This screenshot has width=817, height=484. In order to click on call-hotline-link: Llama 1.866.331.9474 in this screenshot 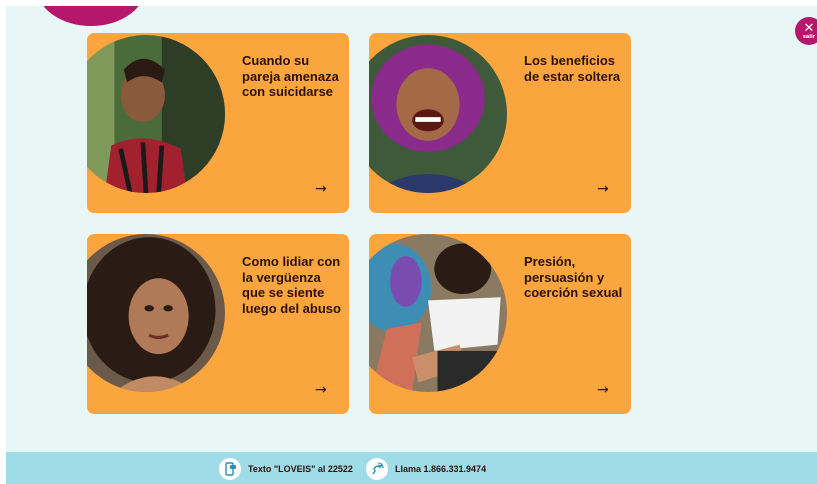, I will do `click(426, 469)`.